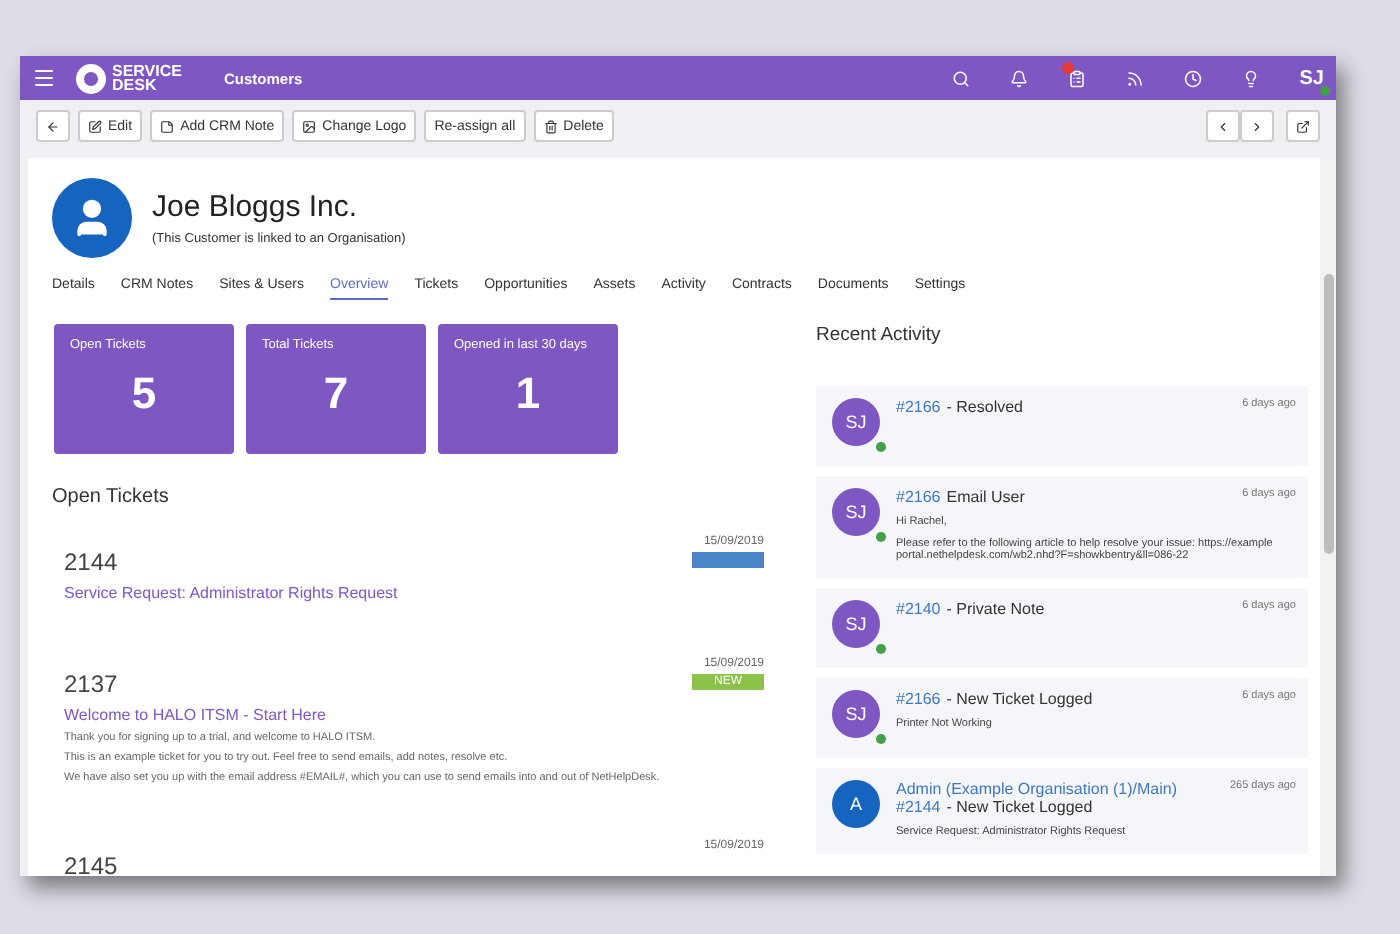  I want to click on image-icon, so click(309, 126).